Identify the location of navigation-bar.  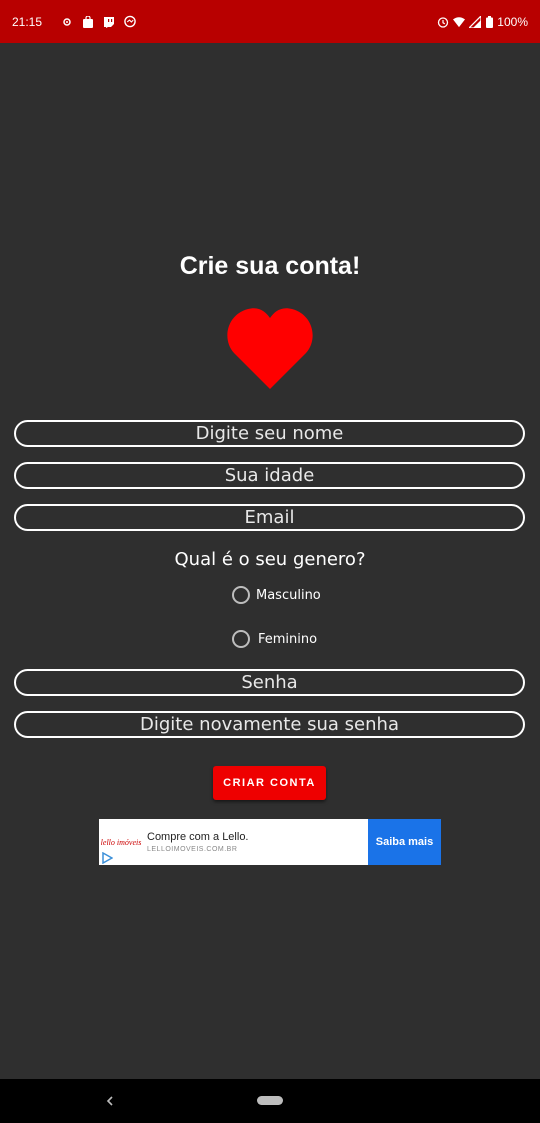
(270, 1101).